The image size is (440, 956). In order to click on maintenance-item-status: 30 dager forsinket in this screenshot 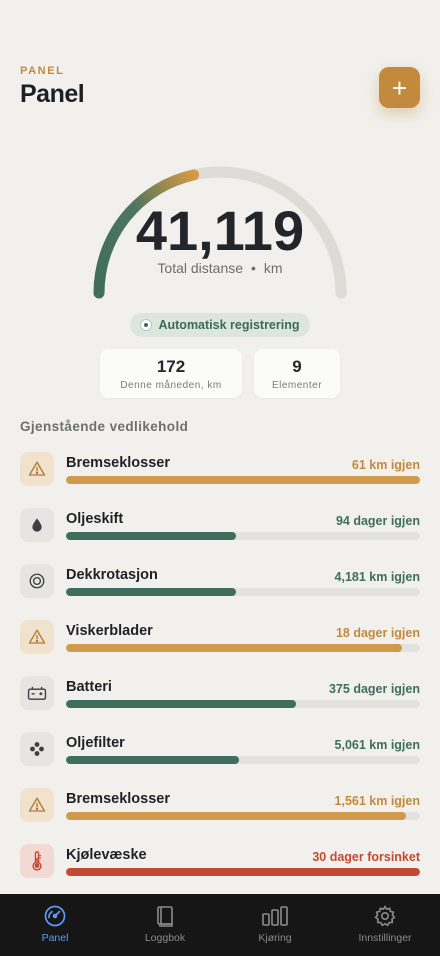, I will do `click(366, 857)`.